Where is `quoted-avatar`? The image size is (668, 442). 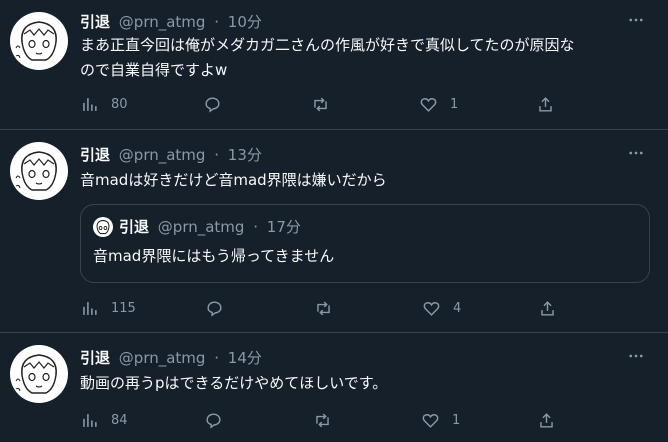 quoted-avatar is located at coordinates (103, 227).